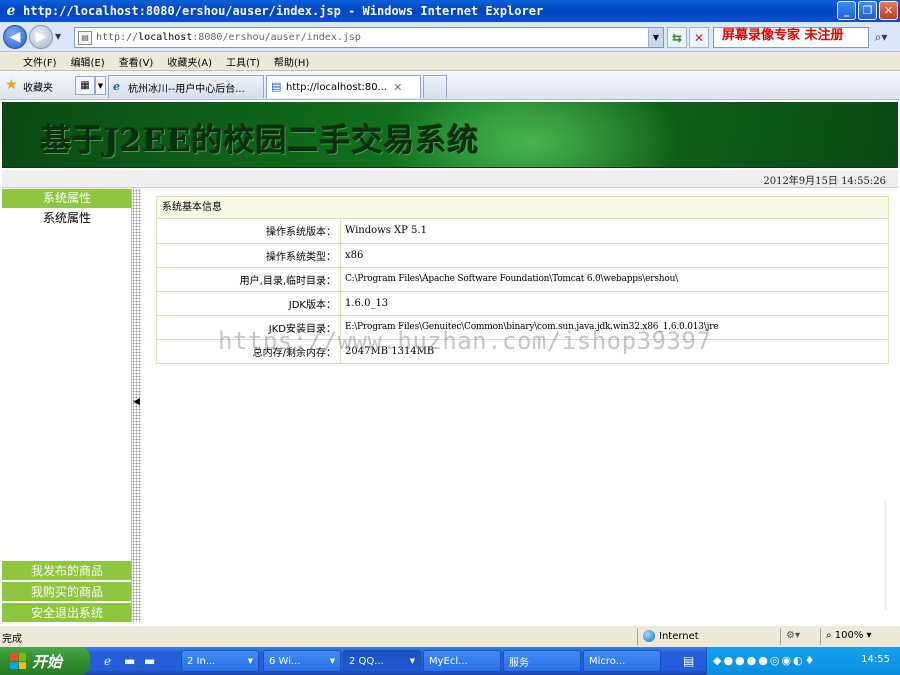 Image resolution: width=900 pixels, height=675 pixels. Describe the element at coordinates (542, 661) in the screenshot. I see `taskbar-item-services: 服务` at that location.